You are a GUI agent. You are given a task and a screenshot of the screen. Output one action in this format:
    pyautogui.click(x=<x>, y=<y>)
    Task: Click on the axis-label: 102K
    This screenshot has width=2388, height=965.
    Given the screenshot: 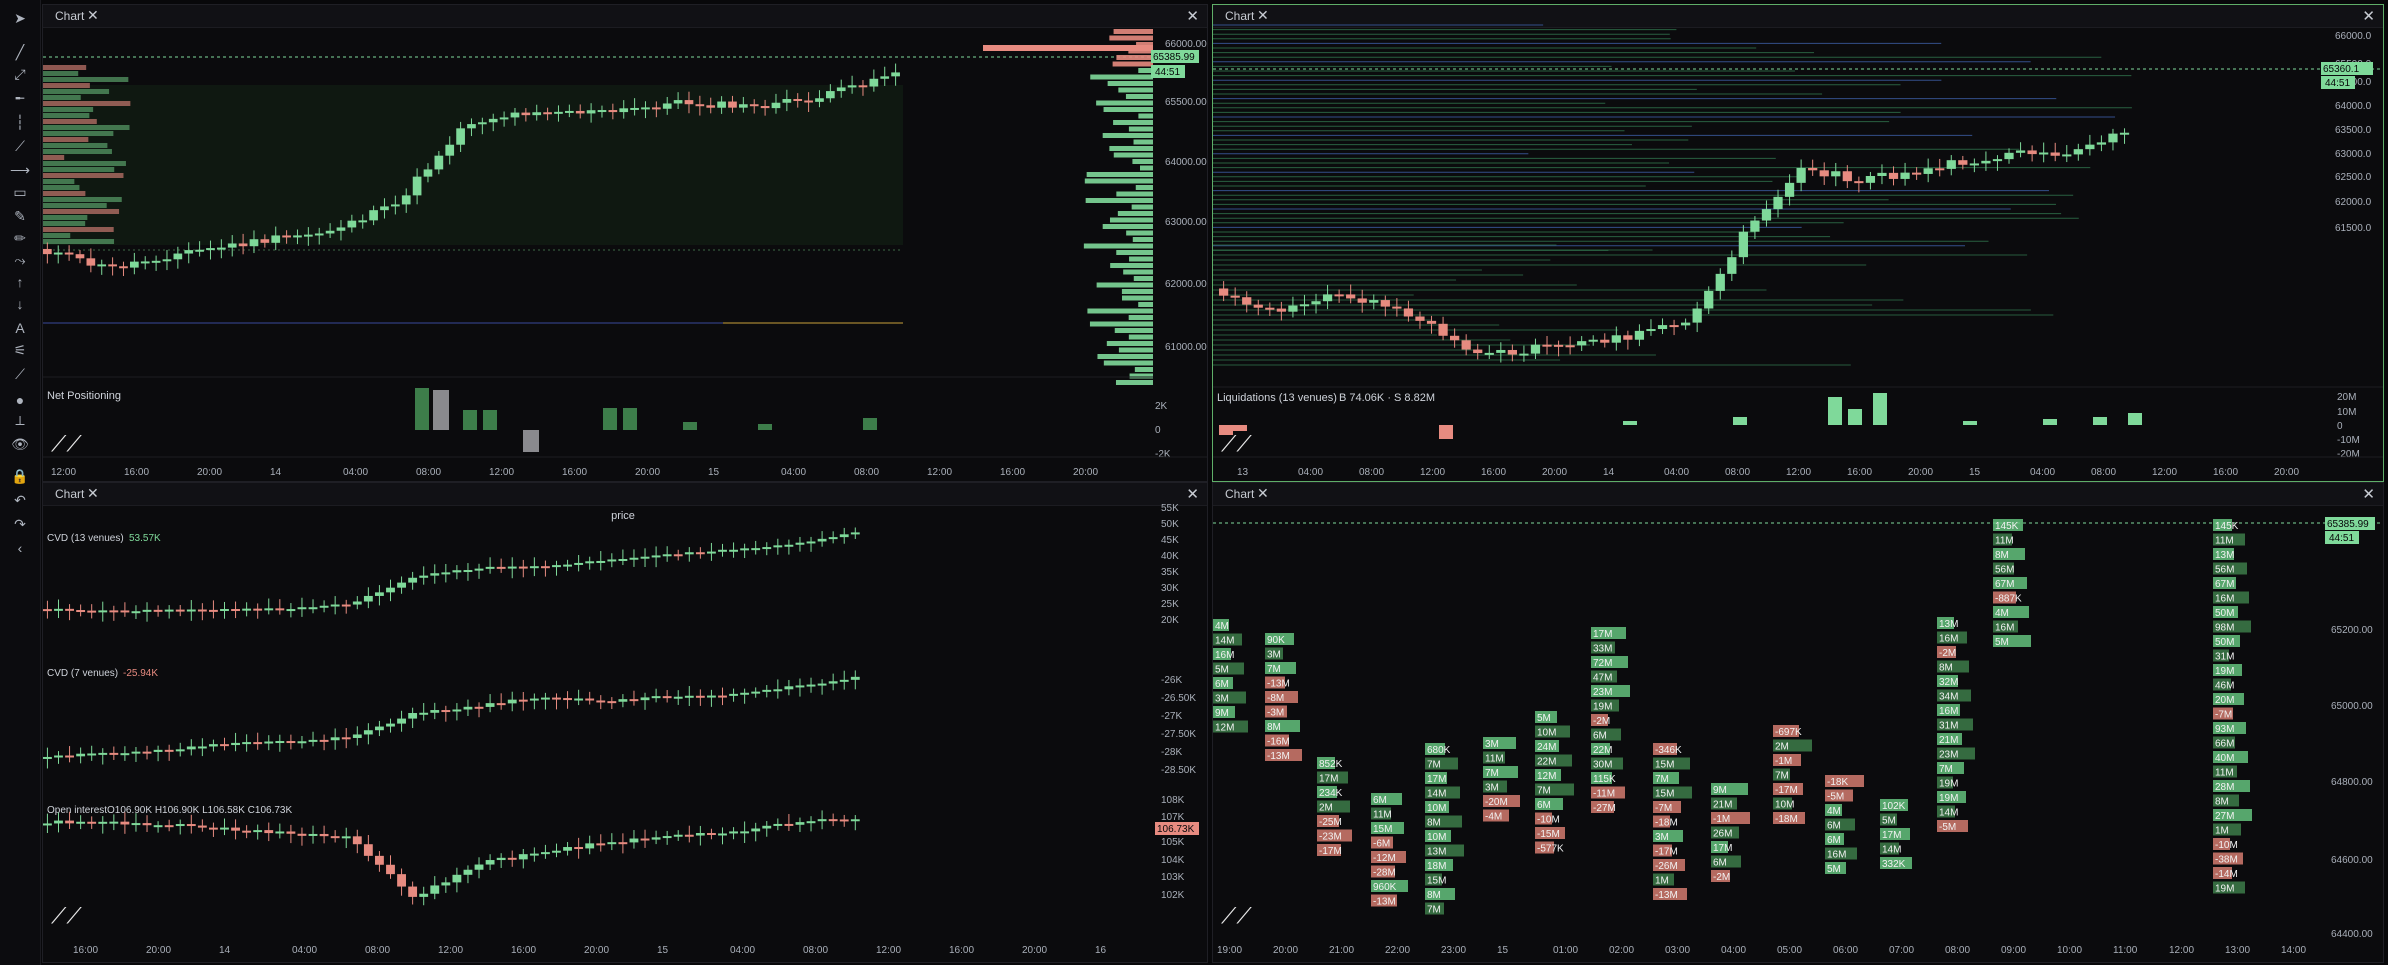 What is the action you would take?
    pyautogui.click(x=1173, y=895)
    